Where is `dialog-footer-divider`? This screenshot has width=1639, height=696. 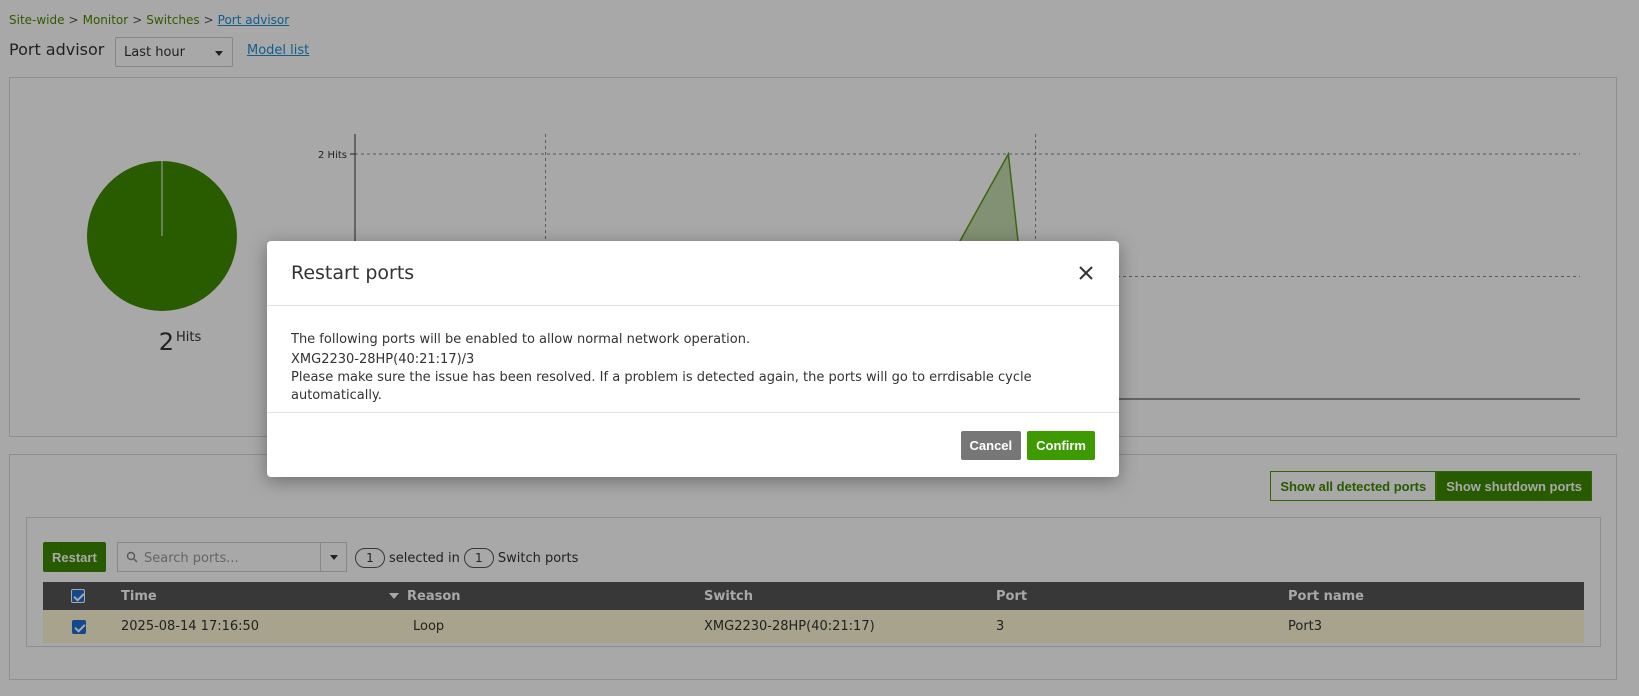 dialog-footer-divider is located at coordinates (693, 412).